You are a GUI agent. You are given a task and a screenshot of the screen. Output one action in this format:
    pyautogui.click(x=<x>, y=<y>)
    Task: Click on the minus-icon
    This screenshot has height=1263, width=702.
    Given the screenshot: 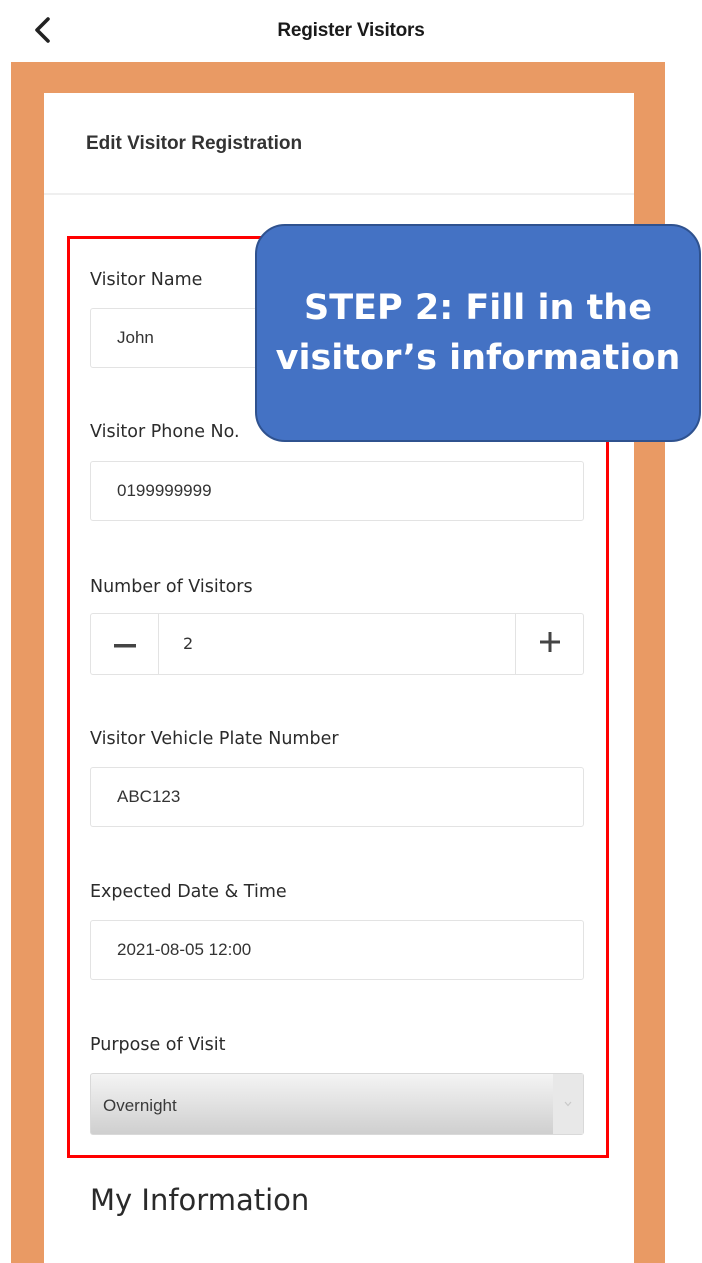 What is the action you would take?
    pyautogui.click(x=124, y=644)
    